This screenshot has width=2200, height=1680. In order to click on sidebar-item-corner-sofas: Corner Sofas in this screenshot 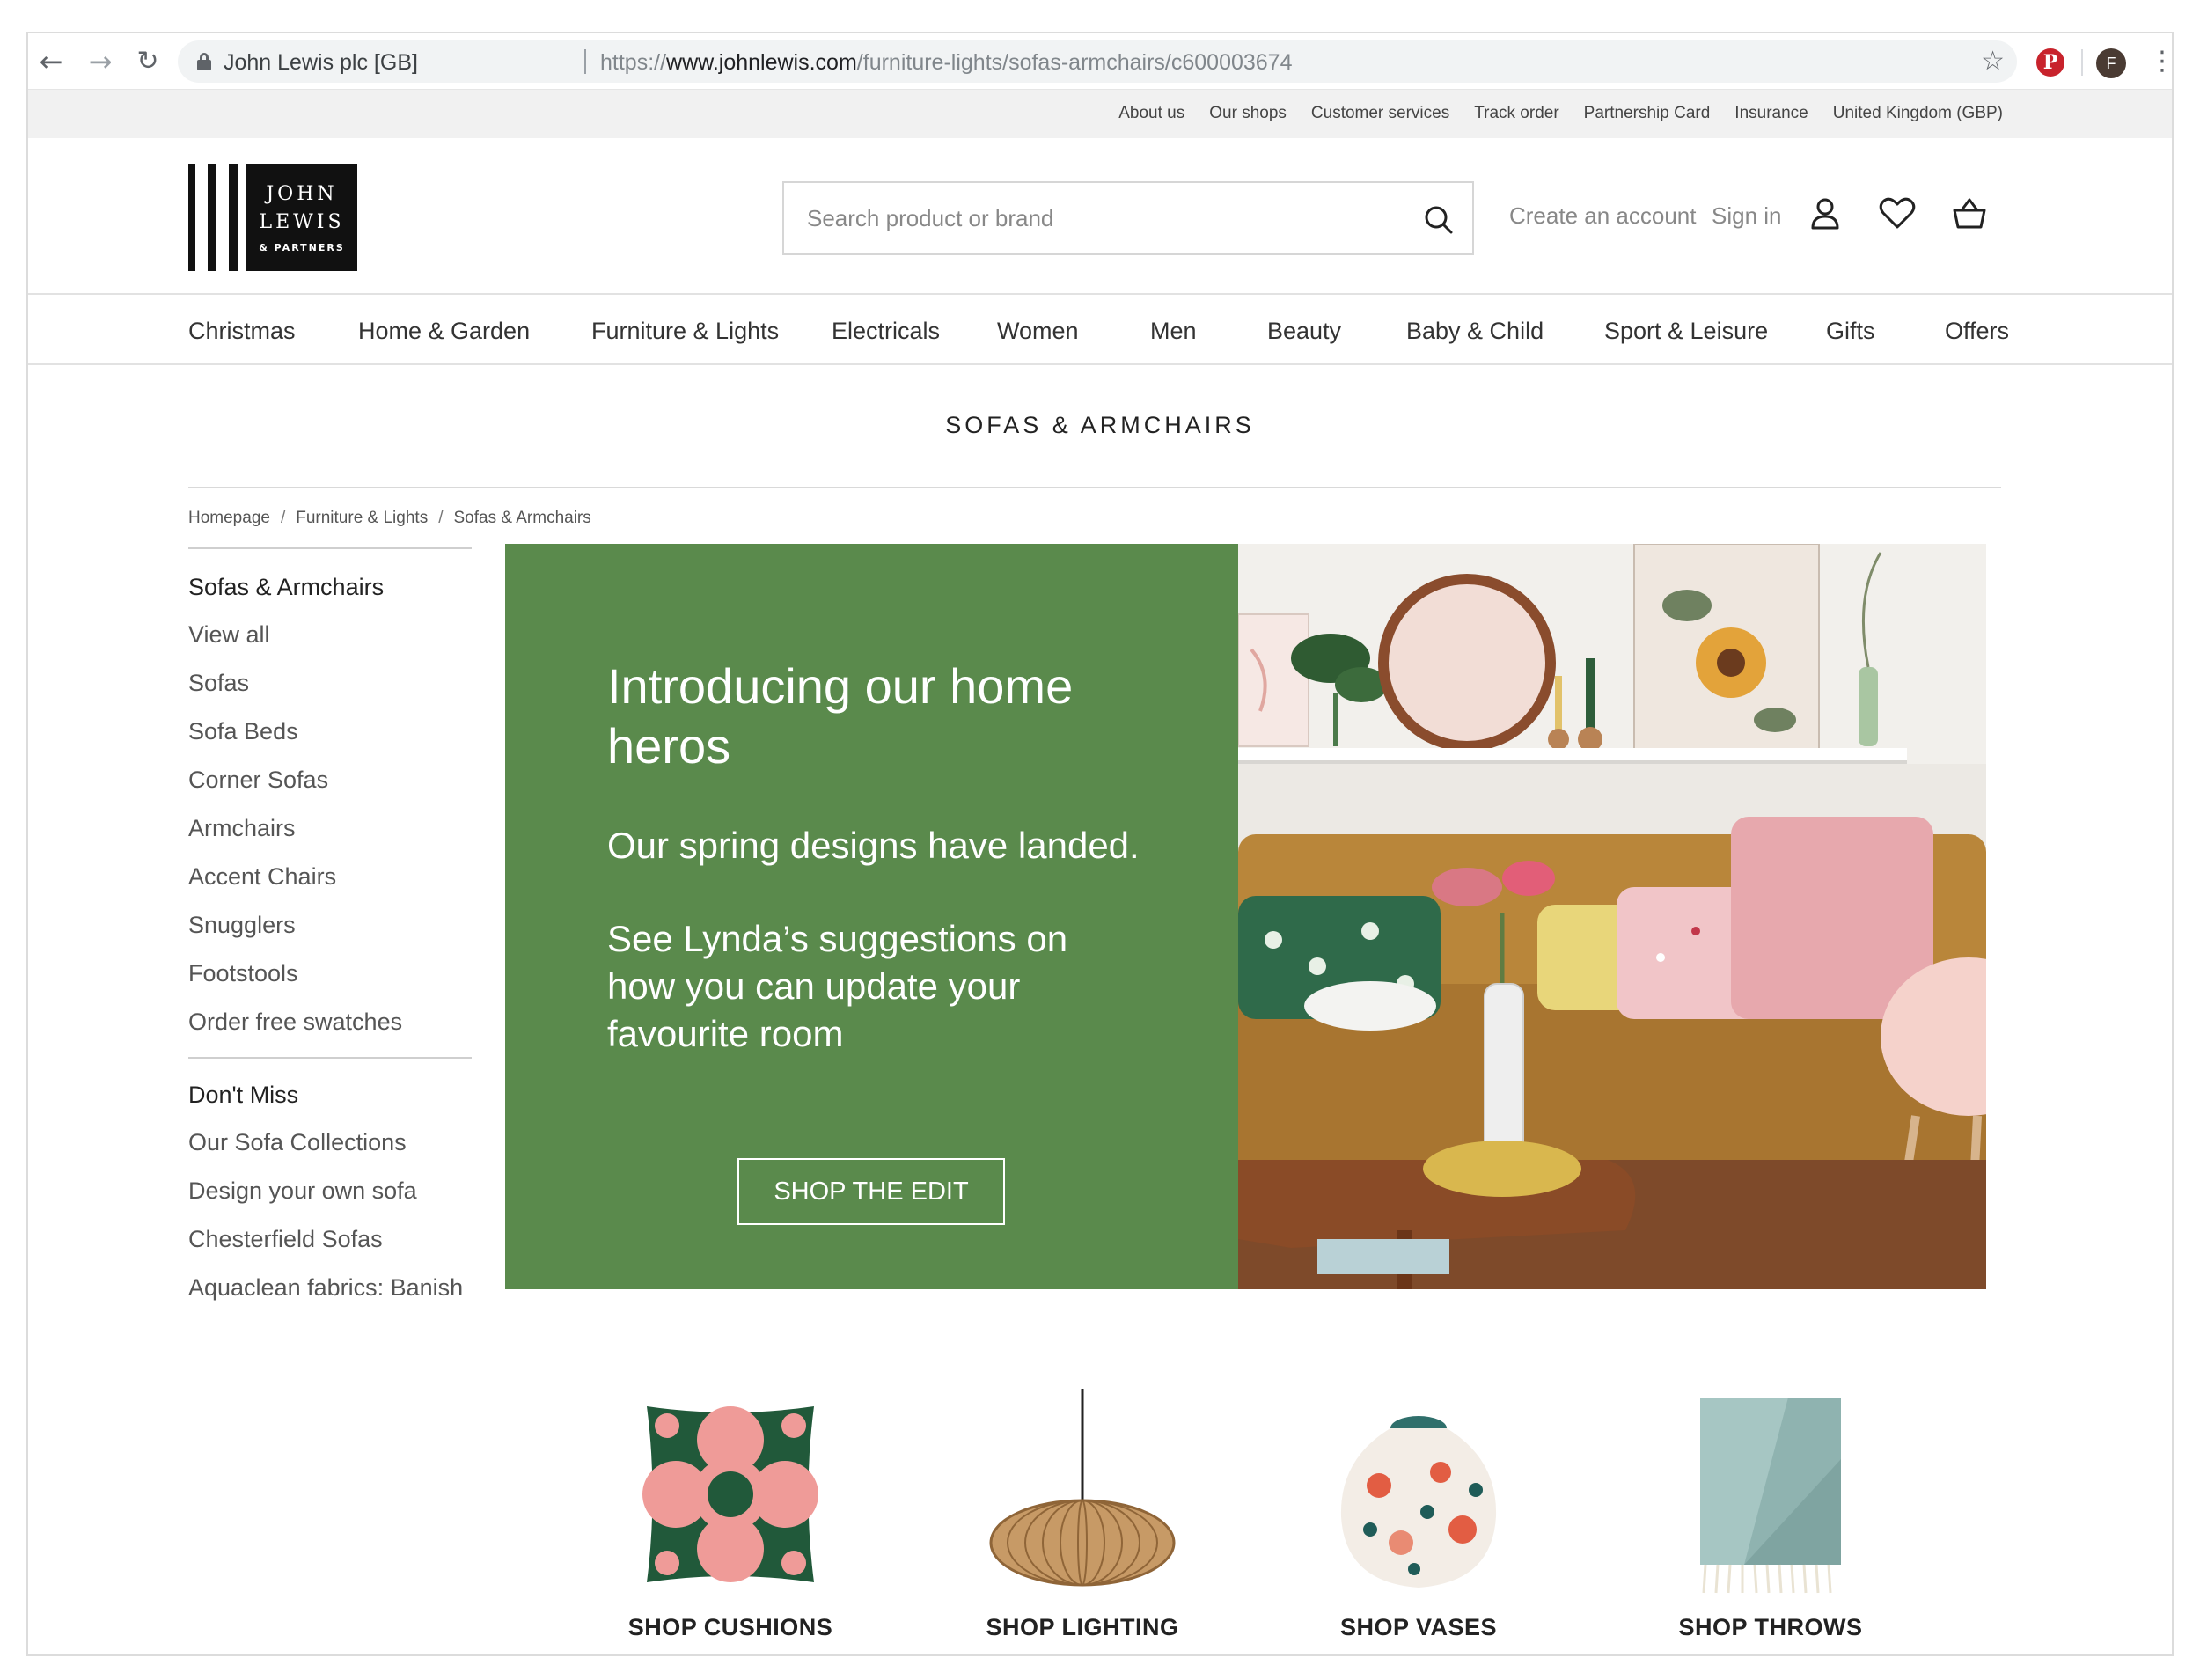, I will do `click(330, 780)`.